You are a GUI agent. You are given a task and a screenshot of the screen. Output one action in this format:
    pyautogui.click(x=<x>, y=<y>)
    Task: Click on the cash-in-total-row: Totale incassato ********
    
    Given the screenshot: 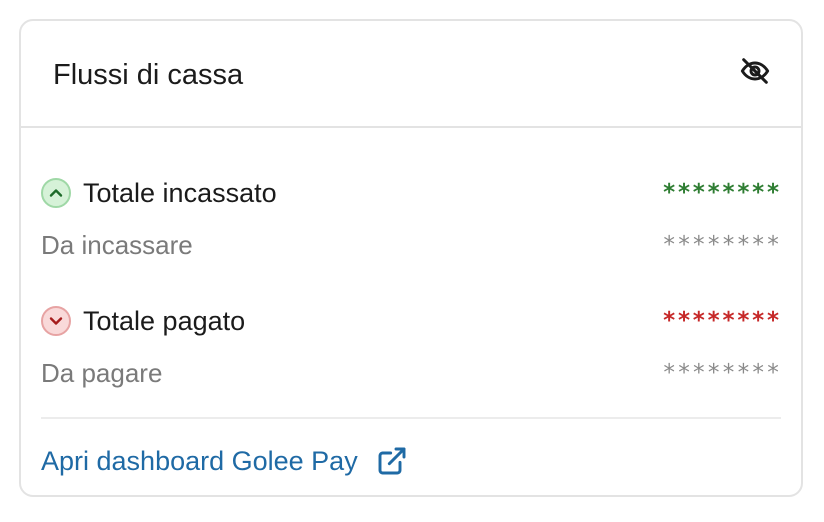 What is the action you would take?
    pyautogui.click(x=411, y=193)
    